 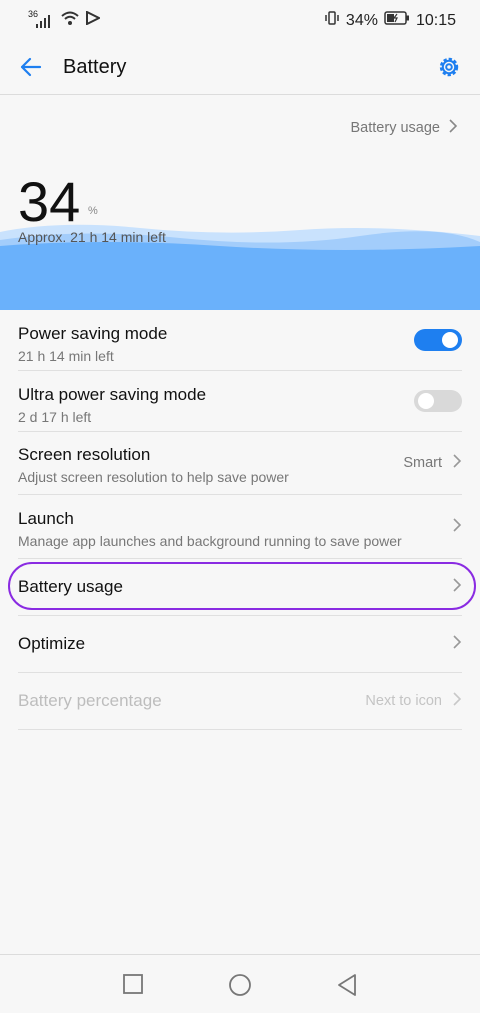 I want to click on power-saving-row: Power saving mode 21 h 14 min left, so click(x=240, y=340).